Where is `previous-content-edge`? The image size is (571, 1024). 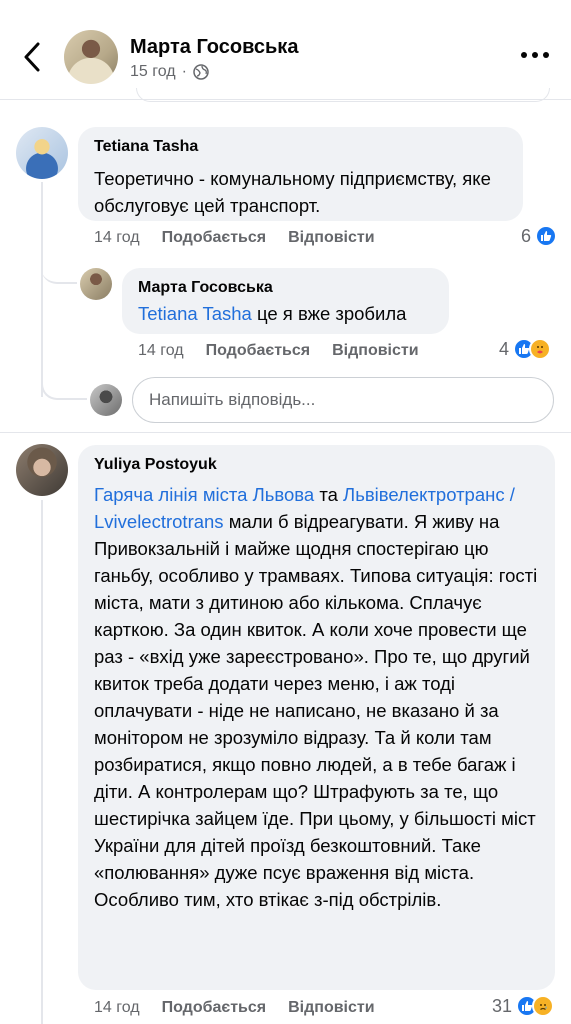 previous-content-edge is located at coordinates (343, 95).